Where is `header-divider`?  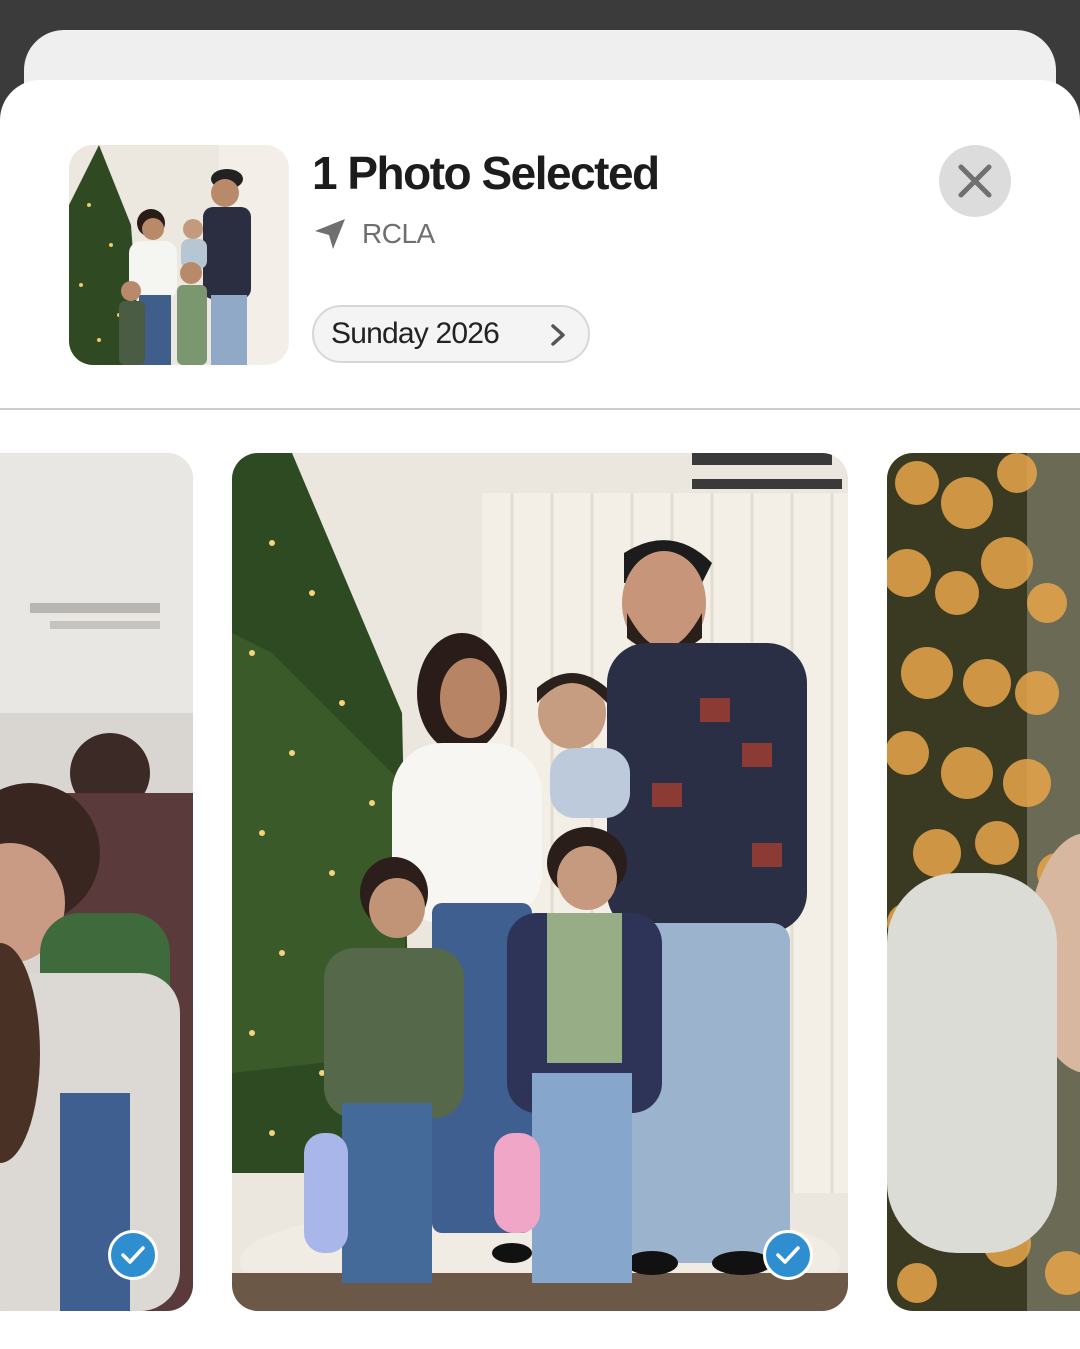 header-divider is located at coordinates (540, 409).